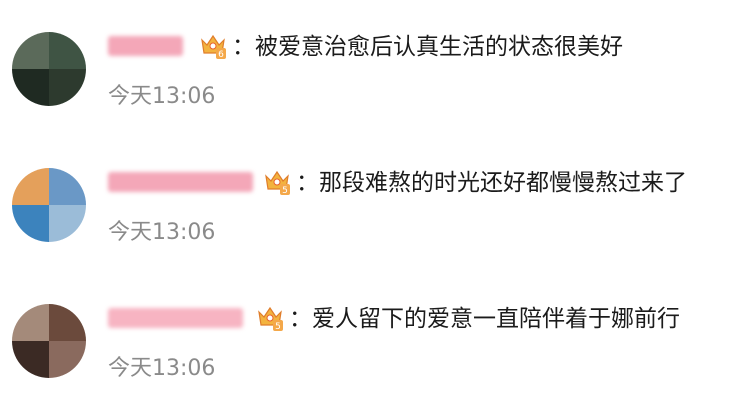 Image resolution: width=750 pixels, height=411 pixels. What do you see at coordinates (496, 319) in the screenshot?
I see `comment-body: 爱人留下的爱意一直陪伴着于娜前行` at bounding box center [496, 319].